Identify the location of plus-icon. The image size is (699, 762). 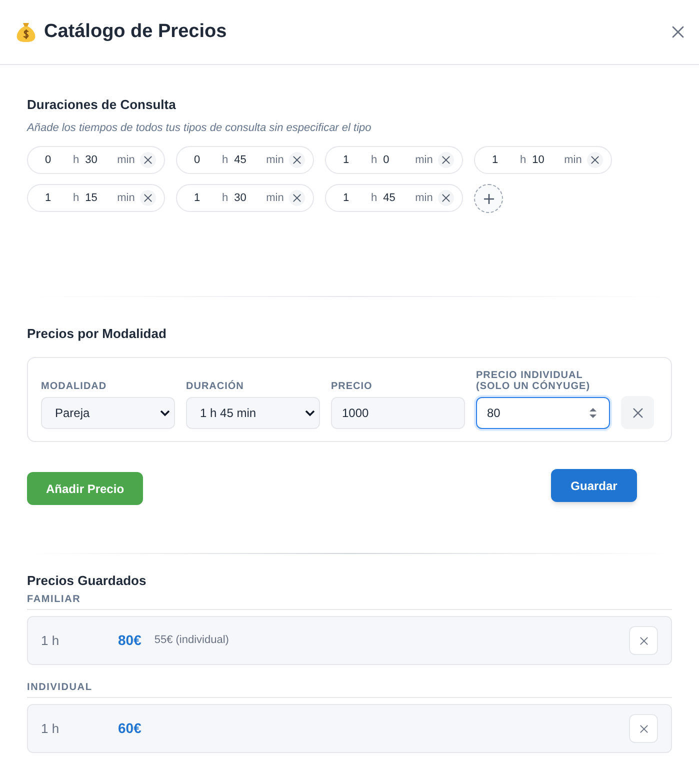
(488, 198).